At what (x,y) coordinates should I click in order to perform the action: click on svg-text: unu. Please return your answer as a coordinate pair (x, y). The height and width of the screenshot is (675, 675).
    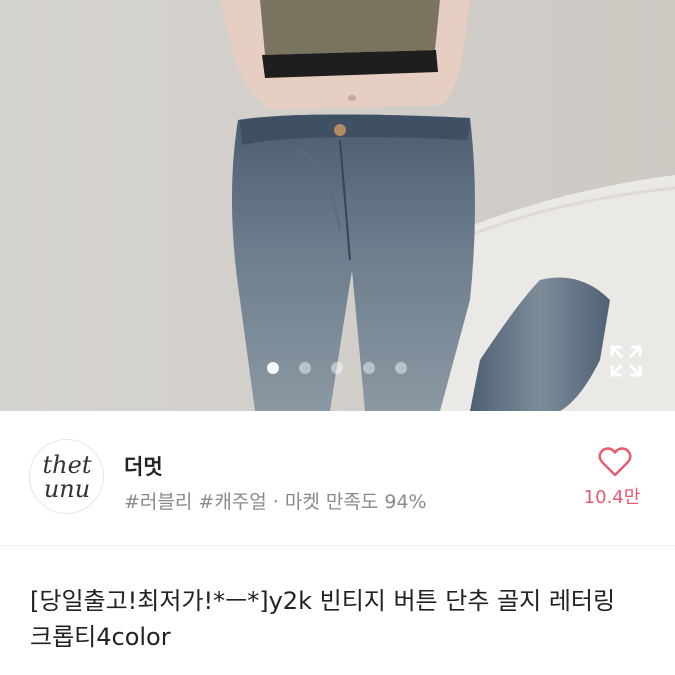
    Looking at the image, I should click on (66, 489).